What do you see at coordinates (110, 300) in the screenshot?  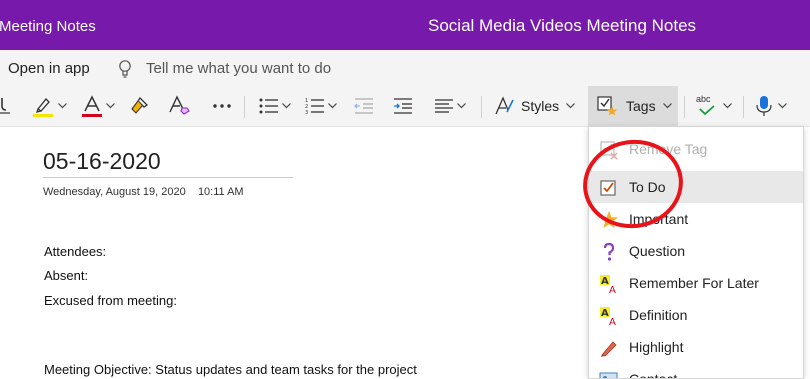 I see `note-line-excused: Excused from meeting:` at bounding box center [110, 300].